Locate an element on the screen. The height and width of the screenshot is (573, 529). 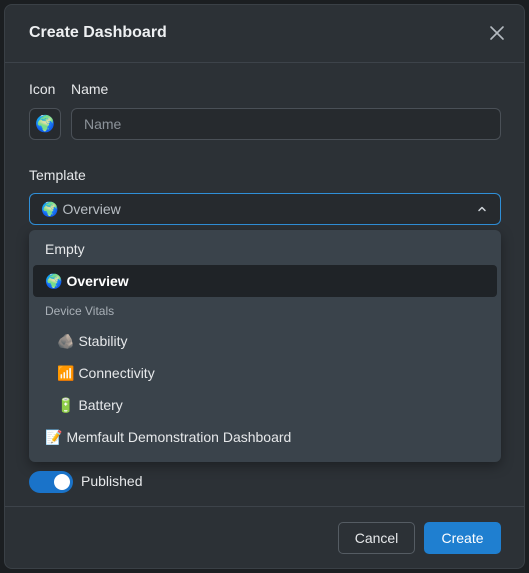
close-icon is located at coordinates (497, 33).